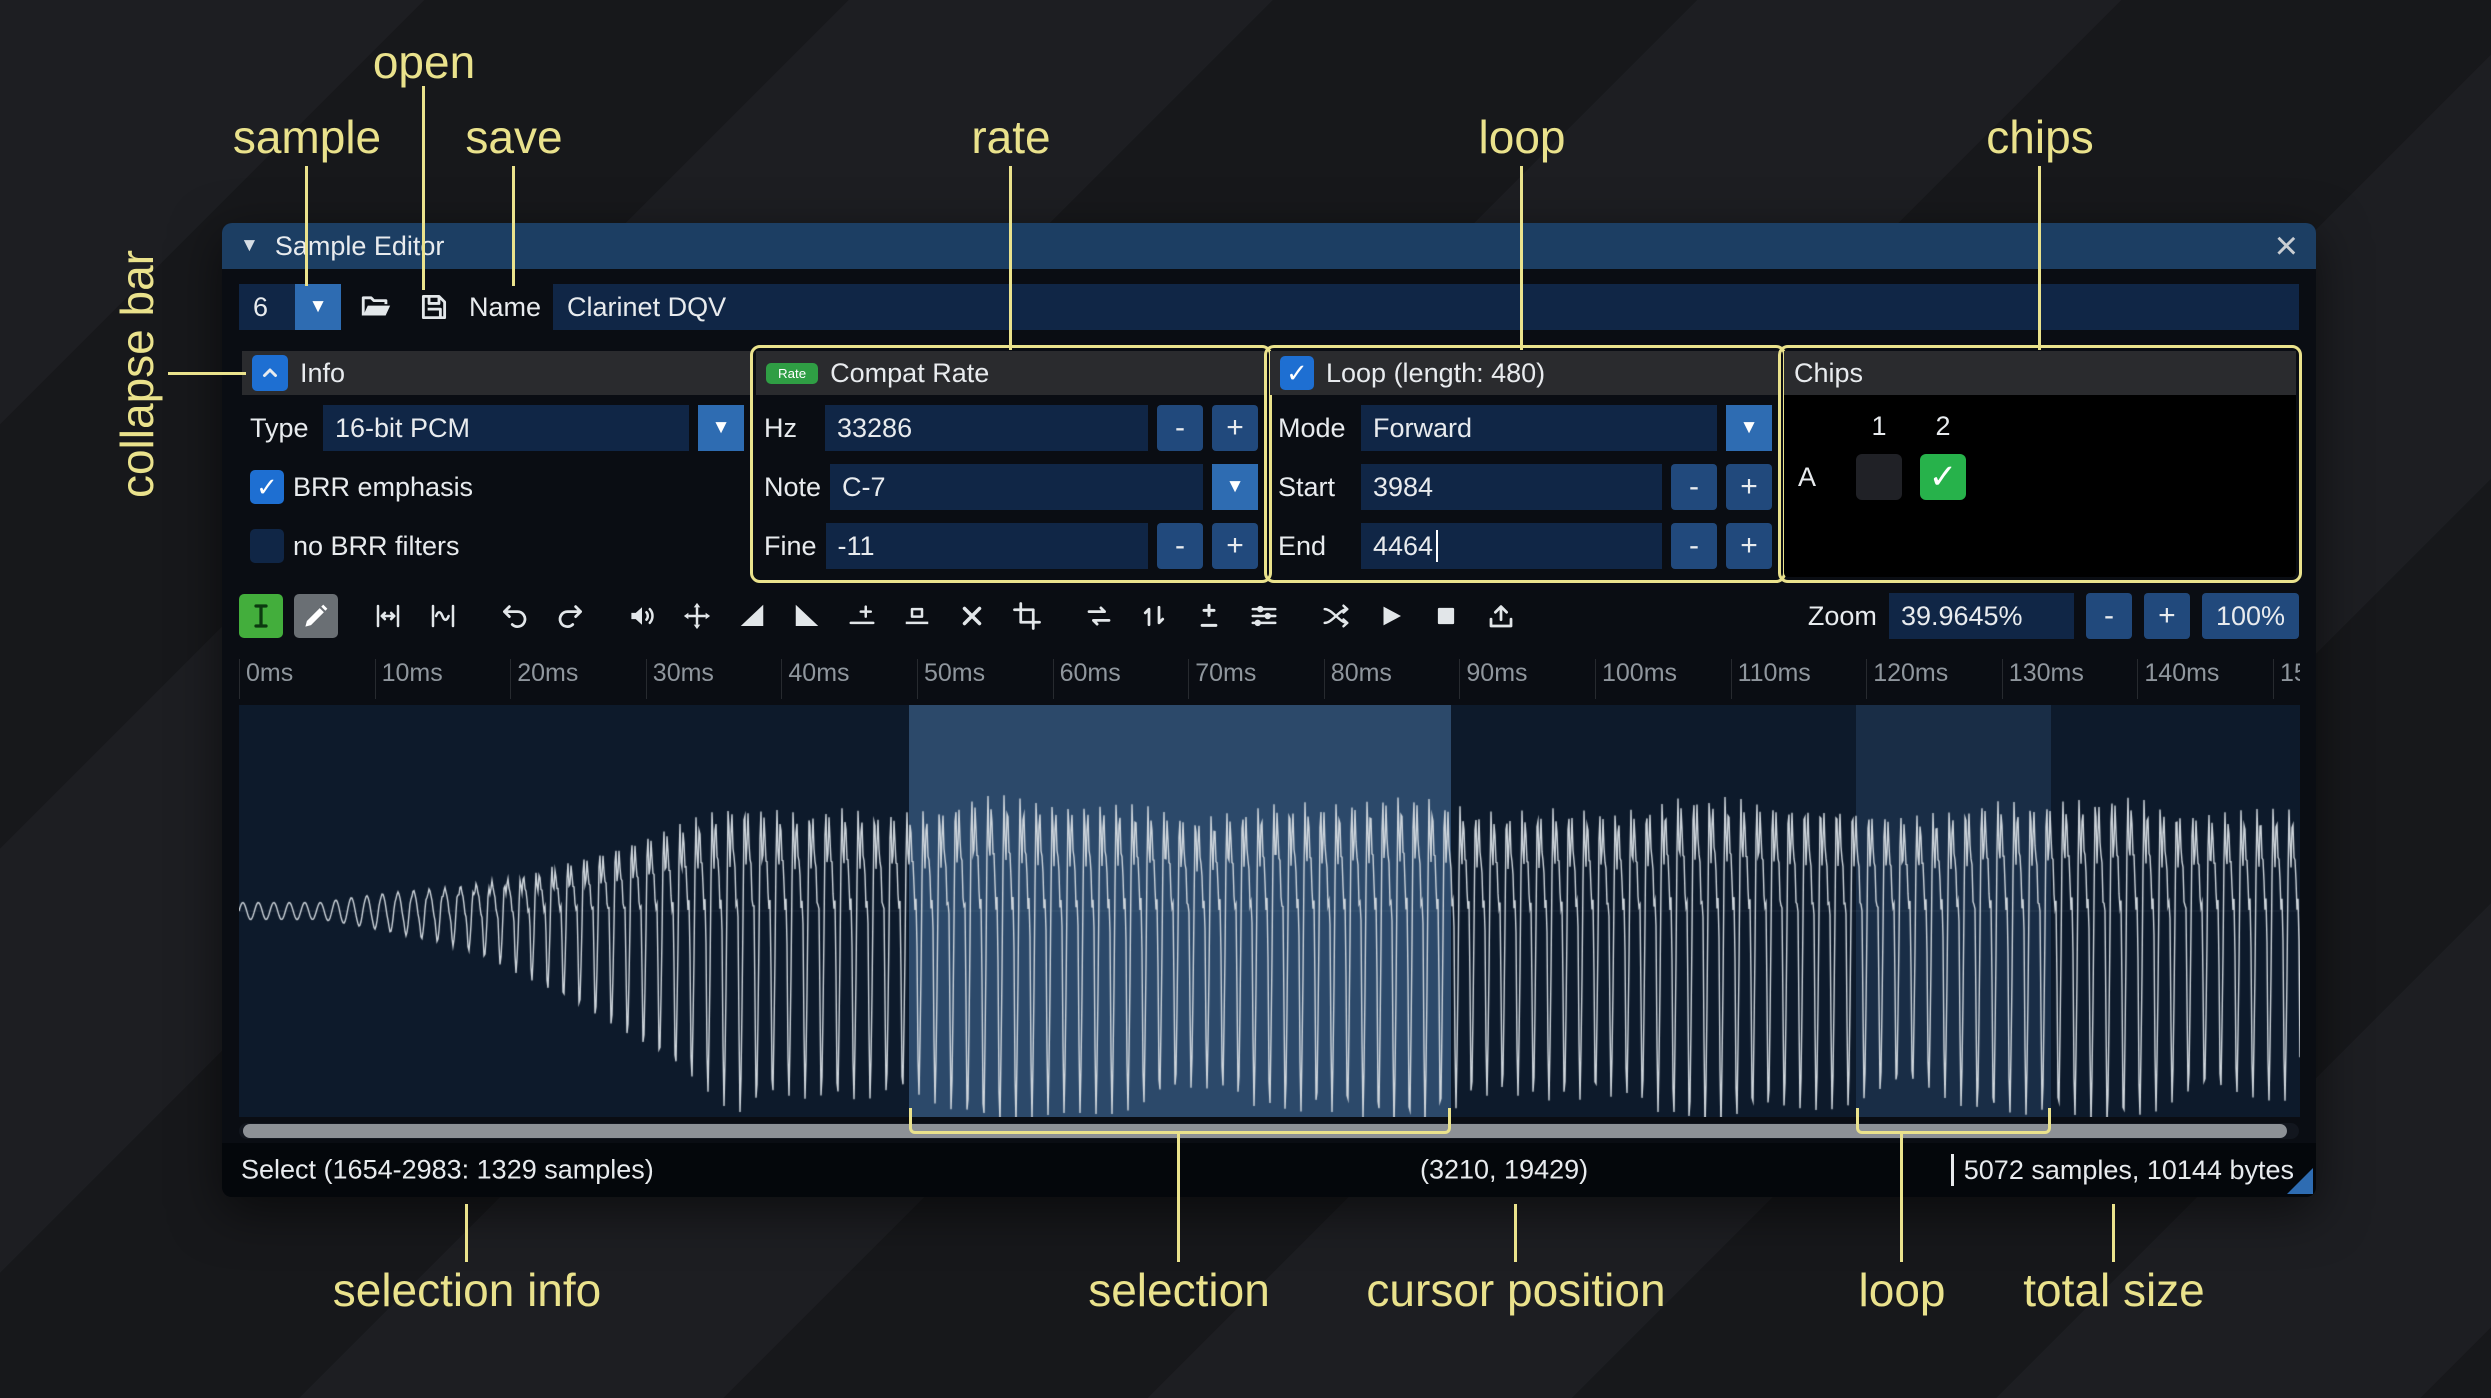 This screenshot has width=2491, height=1398. I want to click on resize-icon, so click(388, 616).